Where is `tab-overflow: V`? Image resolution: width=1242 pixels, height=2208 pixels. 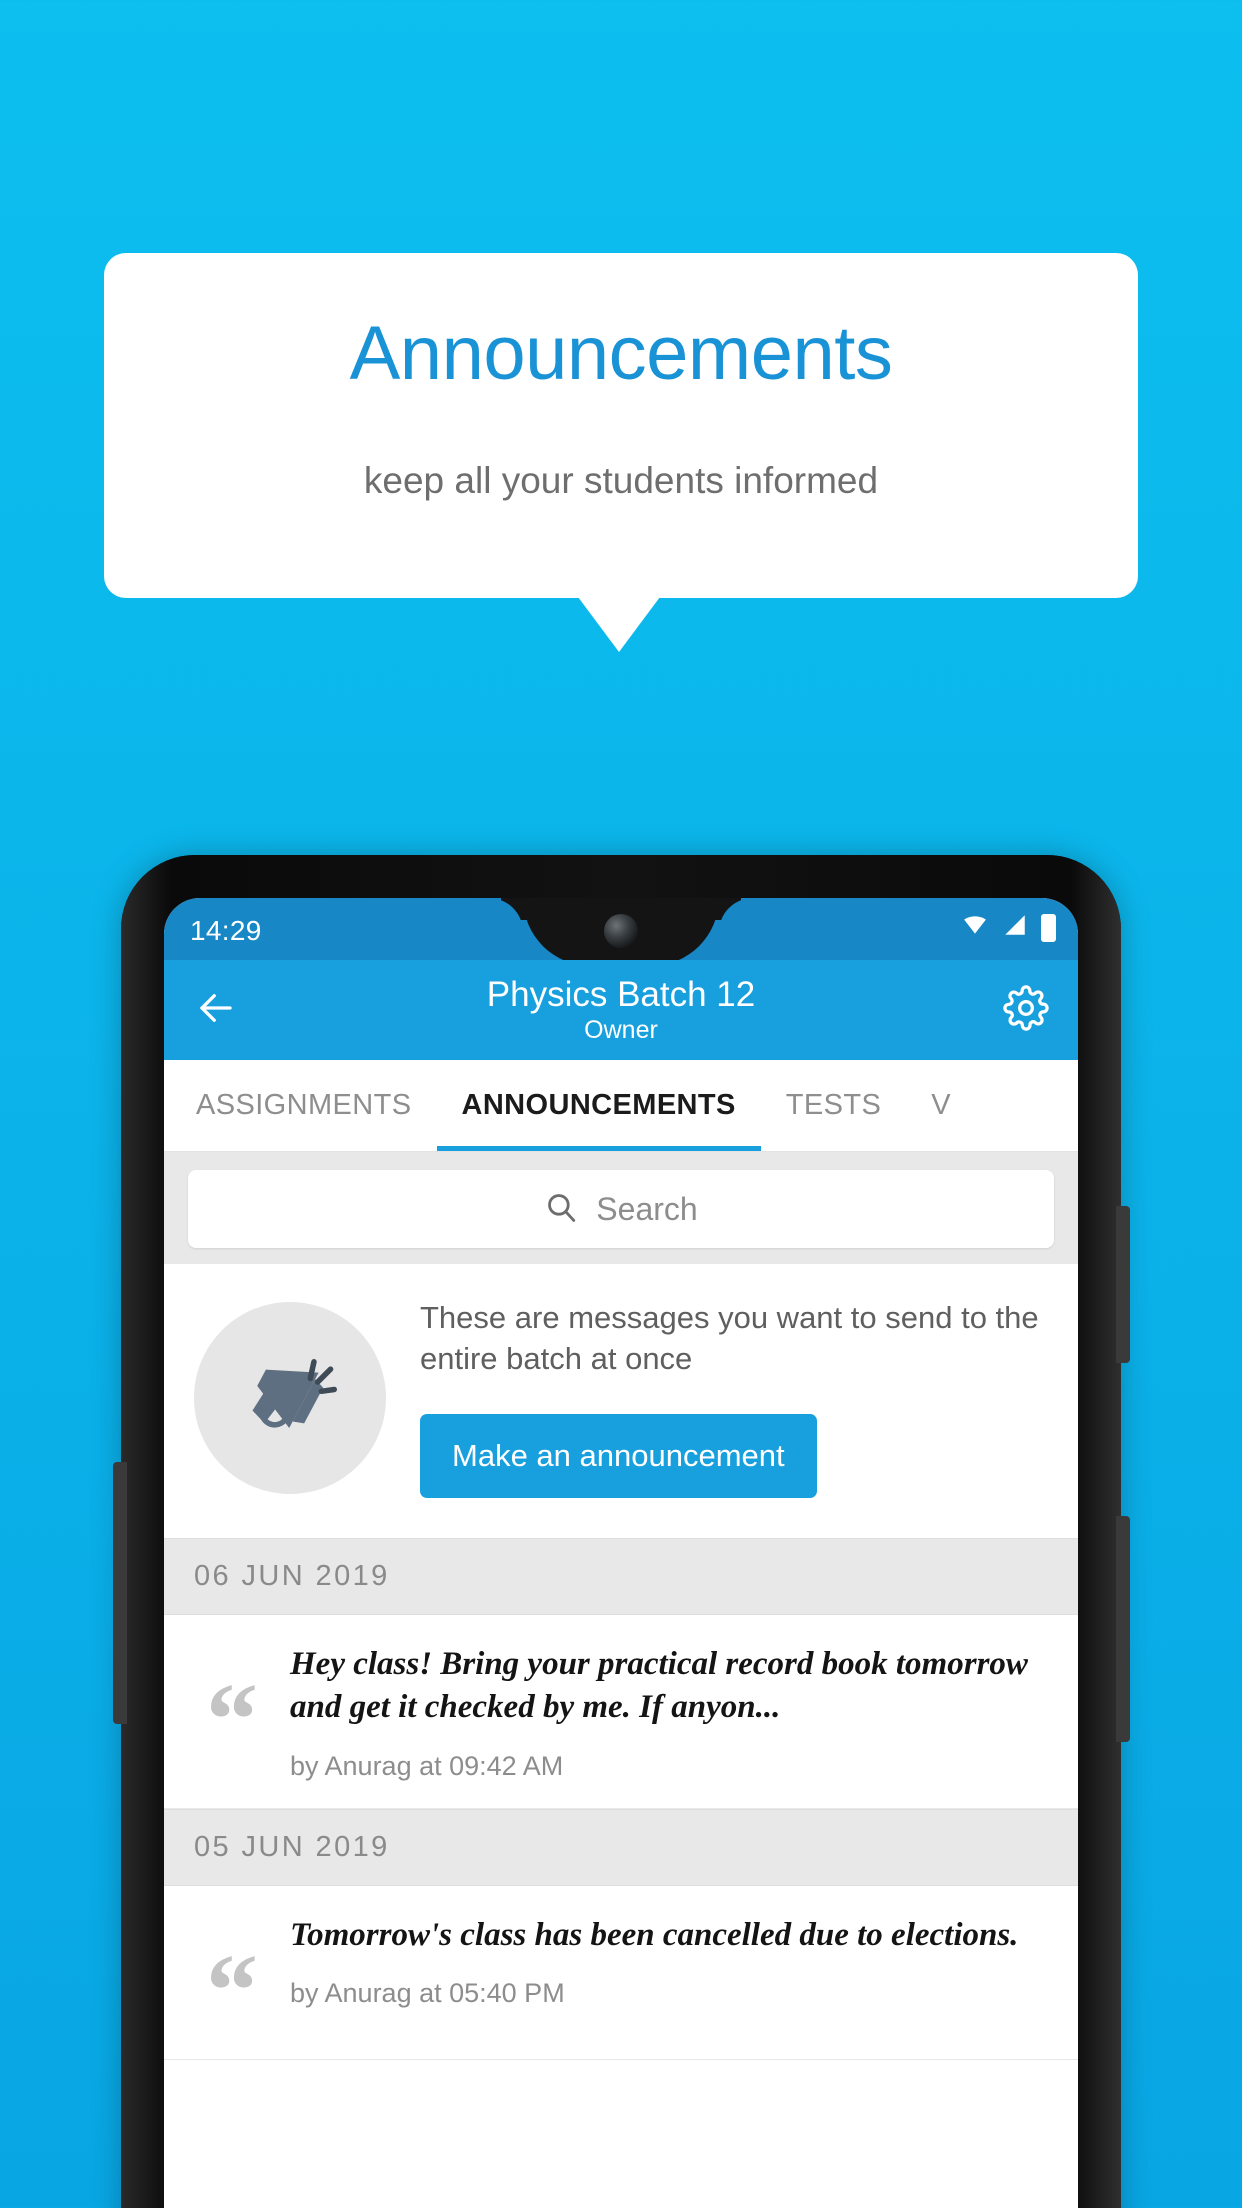 tab-overflow: V is located at coordinates (941, 1105).